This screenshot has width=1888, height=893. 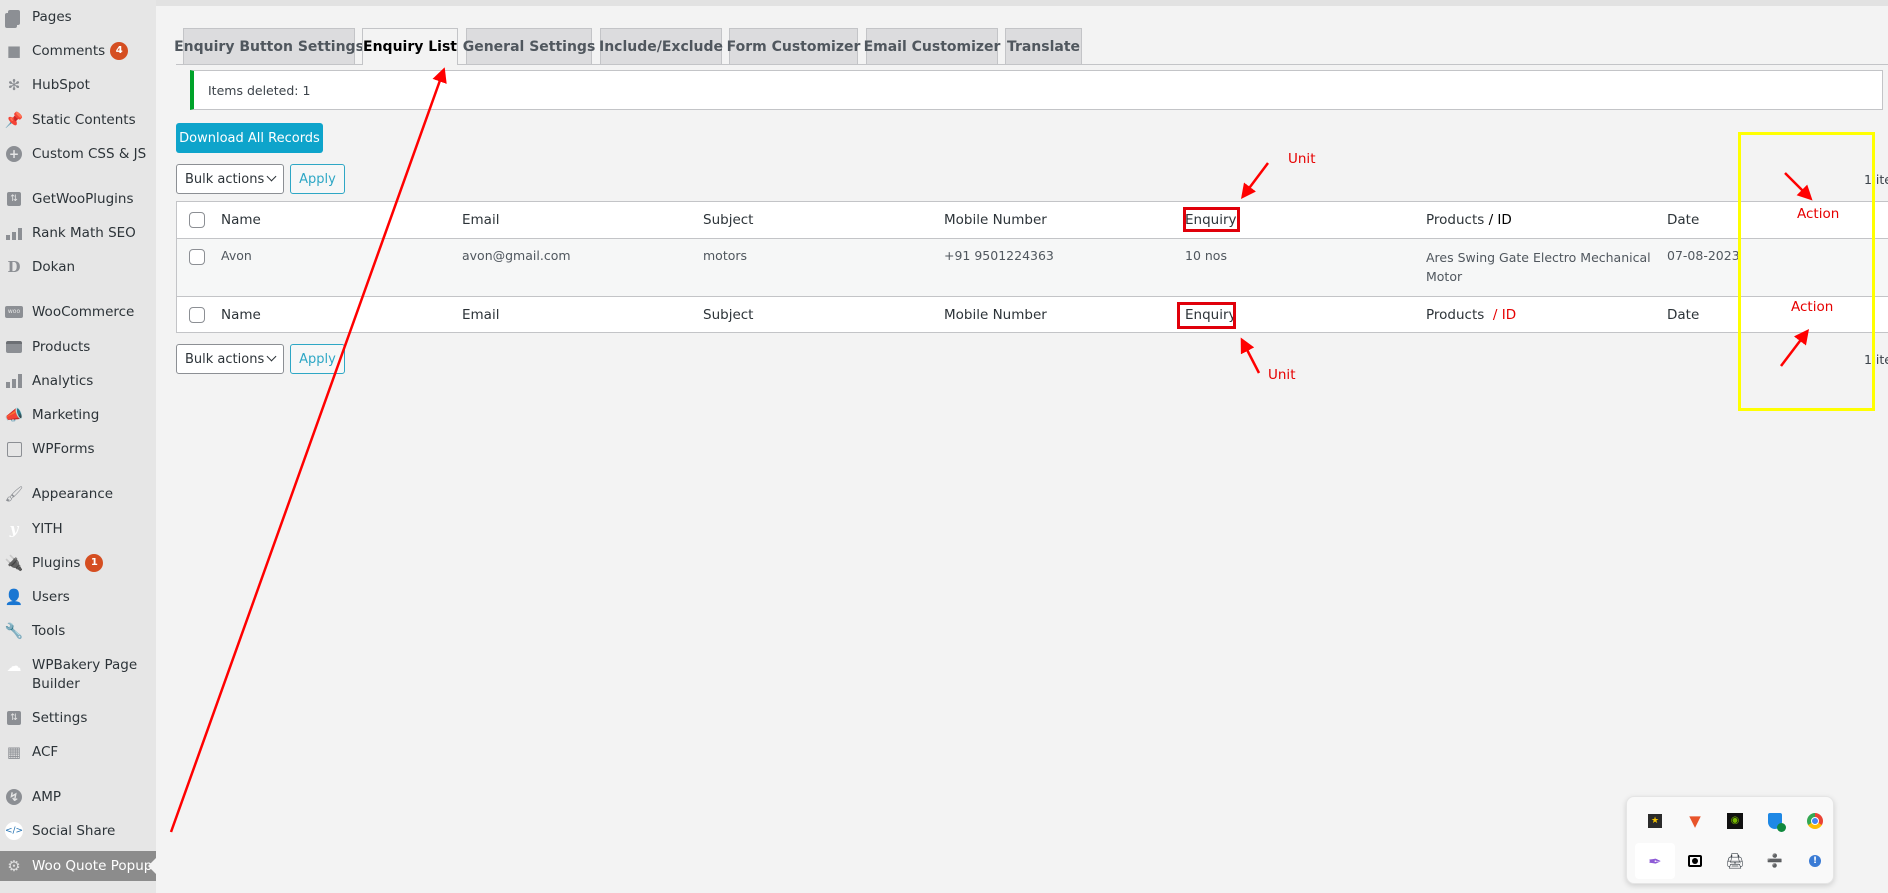 What do you see at coordinates (78, 797) in the screenshot?
I see `sidebar-item-amp: ↯ AMP` at bounding box center [78, 797].